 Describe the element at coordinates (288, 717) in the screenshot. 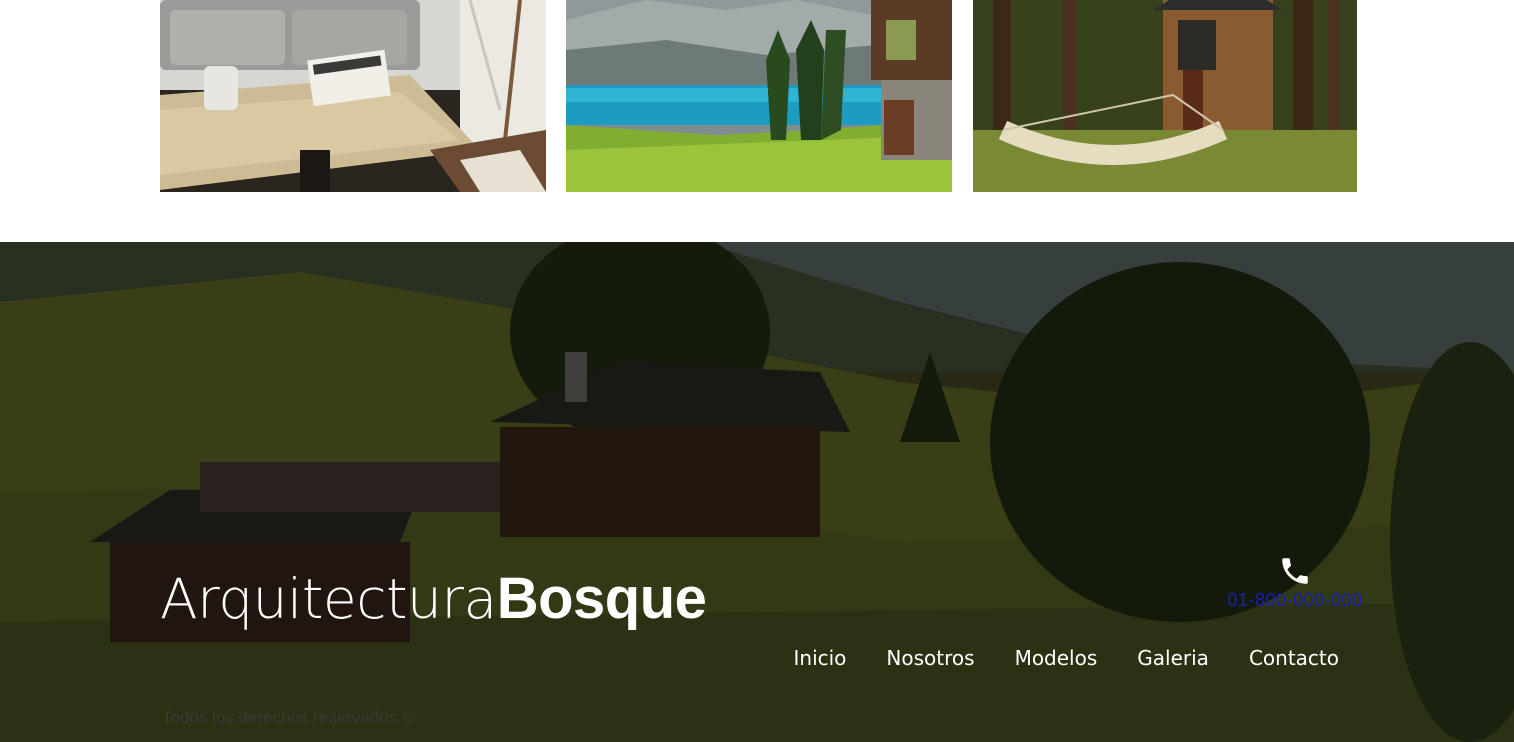

I see `copyright-text: Todos los derechos reservados ©` at that location.